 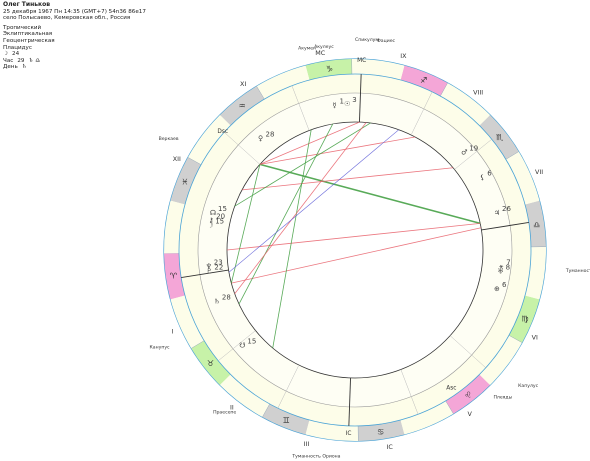 What do you see at coordinates (177, 159) in the screenshot?
I see `house-label: XII` at bounding box center [177, 159].